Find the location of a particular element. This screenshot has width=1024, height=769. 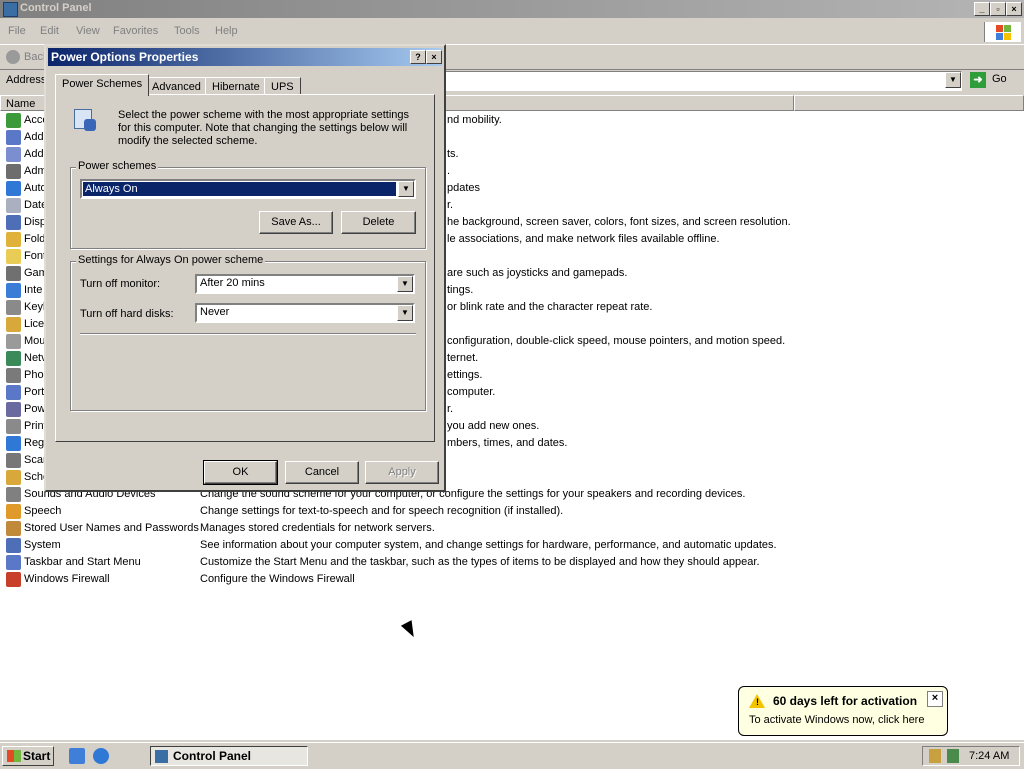

taskbar-control-panel: Control Panel is located at coordinates (229, 756).